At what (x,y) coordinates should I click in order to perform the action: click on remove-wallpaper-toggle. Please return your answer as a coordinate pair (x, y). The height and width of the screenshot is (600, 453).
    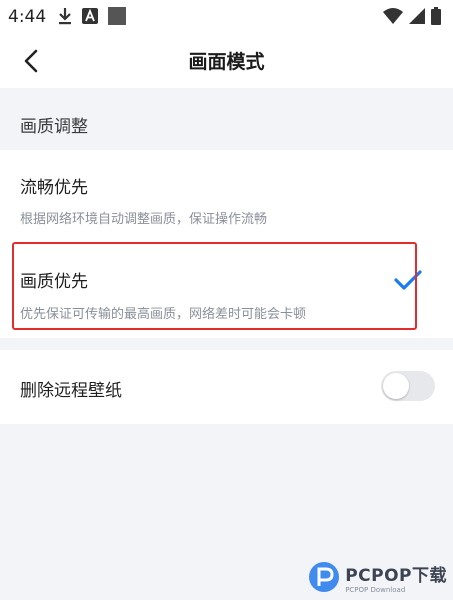
    Looking at the image, I should click on (408, 386).